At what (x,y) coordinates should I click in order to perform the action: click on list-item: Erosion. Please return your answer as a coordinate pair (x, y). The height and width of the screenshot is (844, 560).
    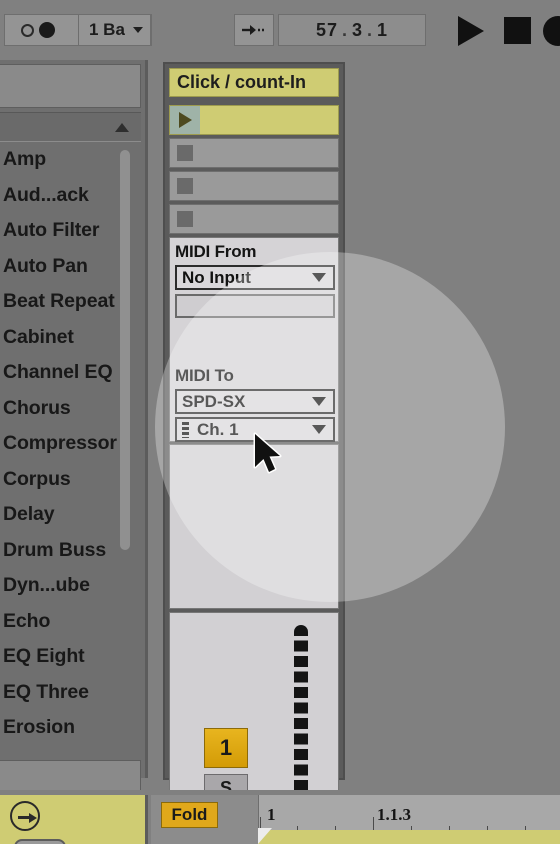
    Looking at the image, I should click on (70, 728).